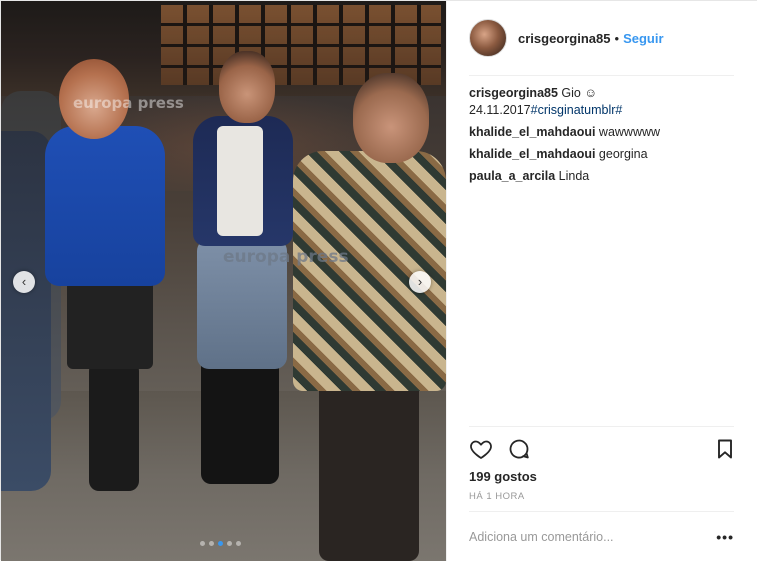  What do you see at coordinates (579, 93) in the screenshot?
I see `caption-text: Gio ☺` at bounding box center [579, 93].